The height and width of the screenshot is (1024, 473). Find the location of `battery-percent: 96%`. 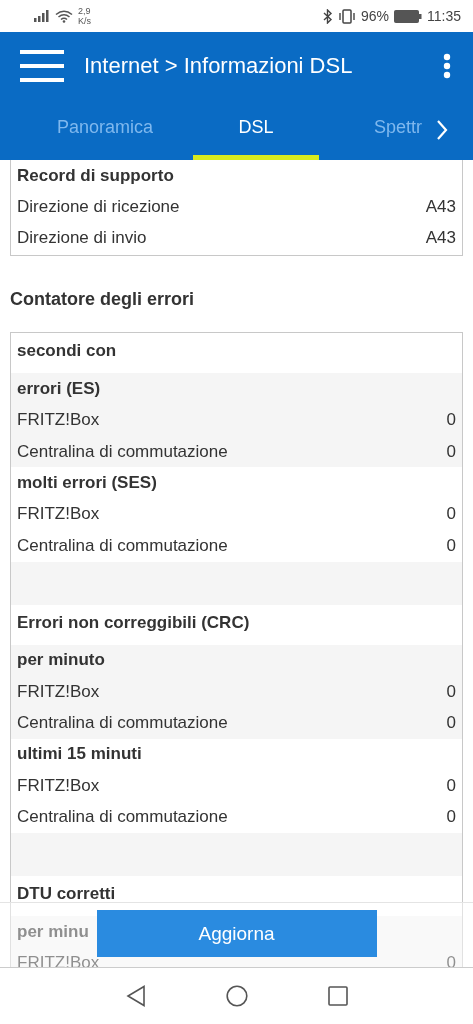

battery-percent: 96% is located at coordinates (374, 16).